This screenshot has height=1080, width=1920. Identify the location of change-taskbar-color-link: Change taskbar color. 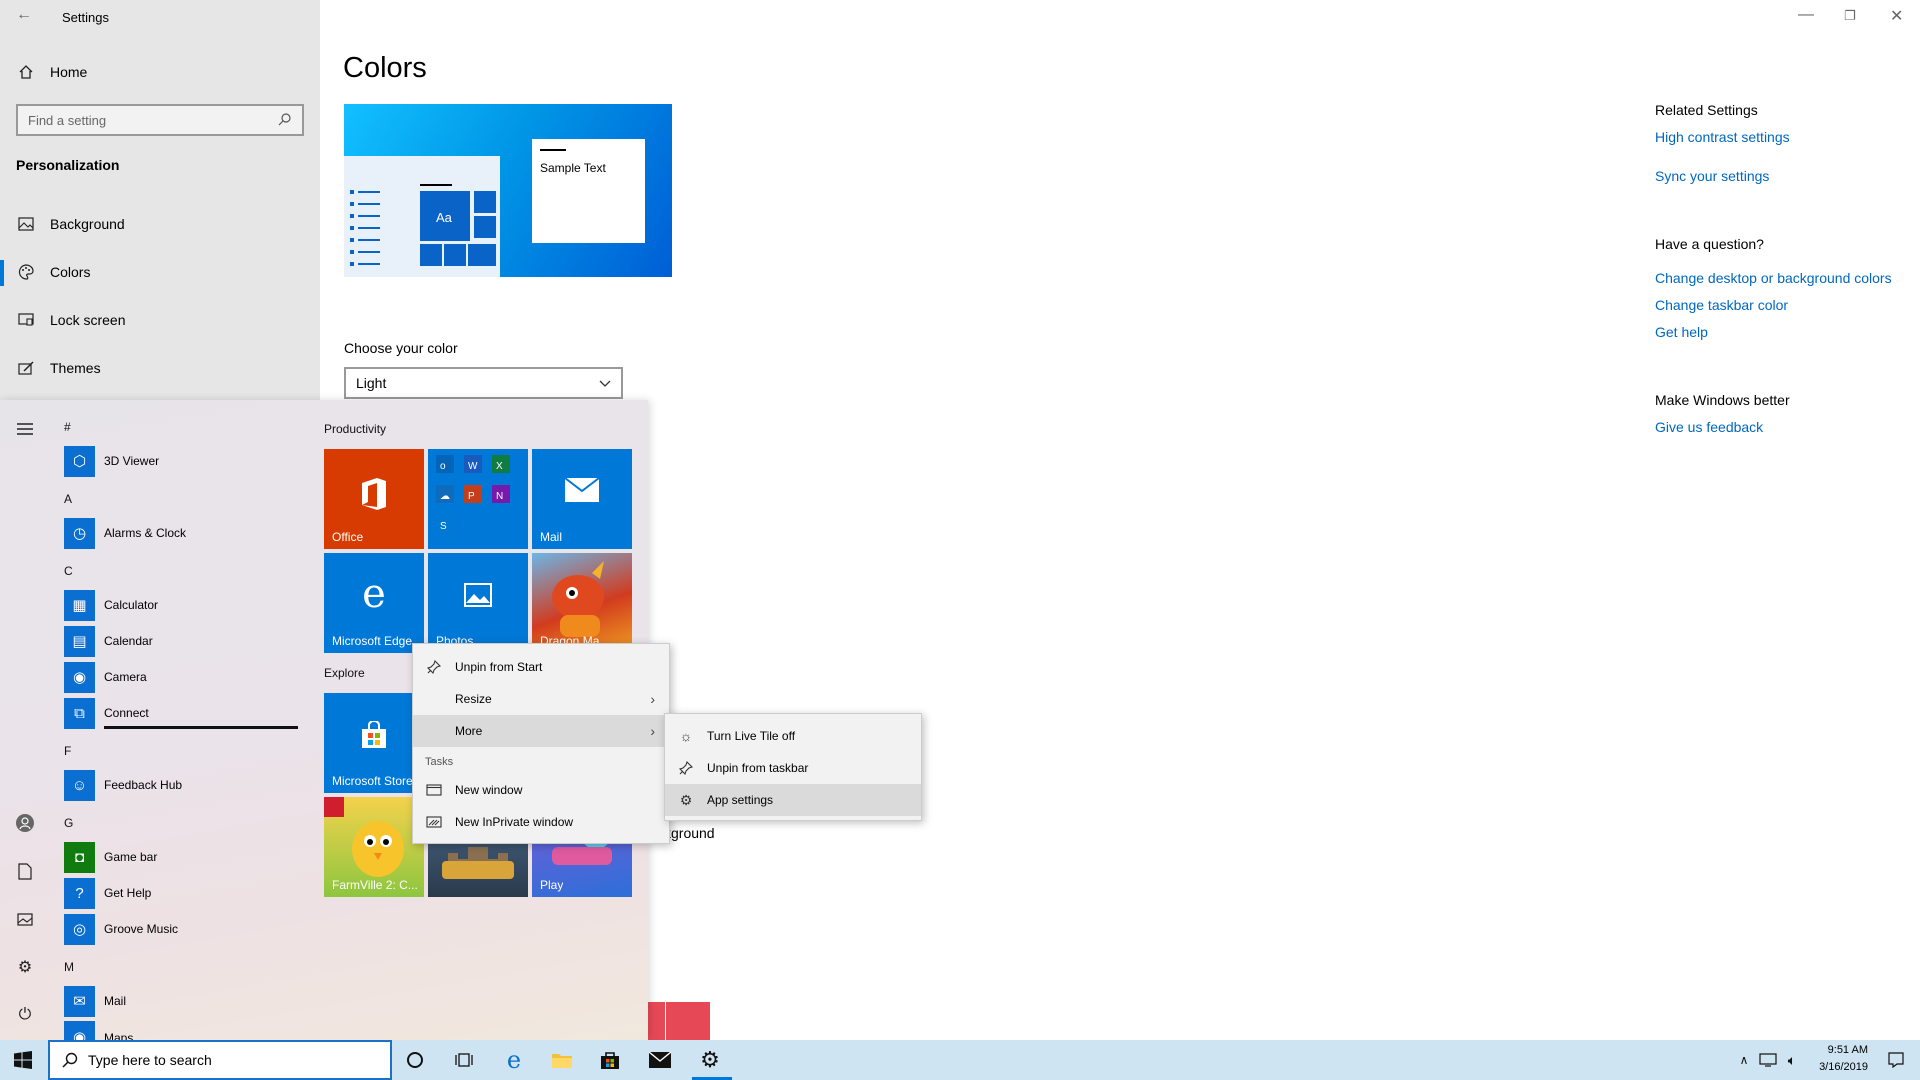
(1721, 305).